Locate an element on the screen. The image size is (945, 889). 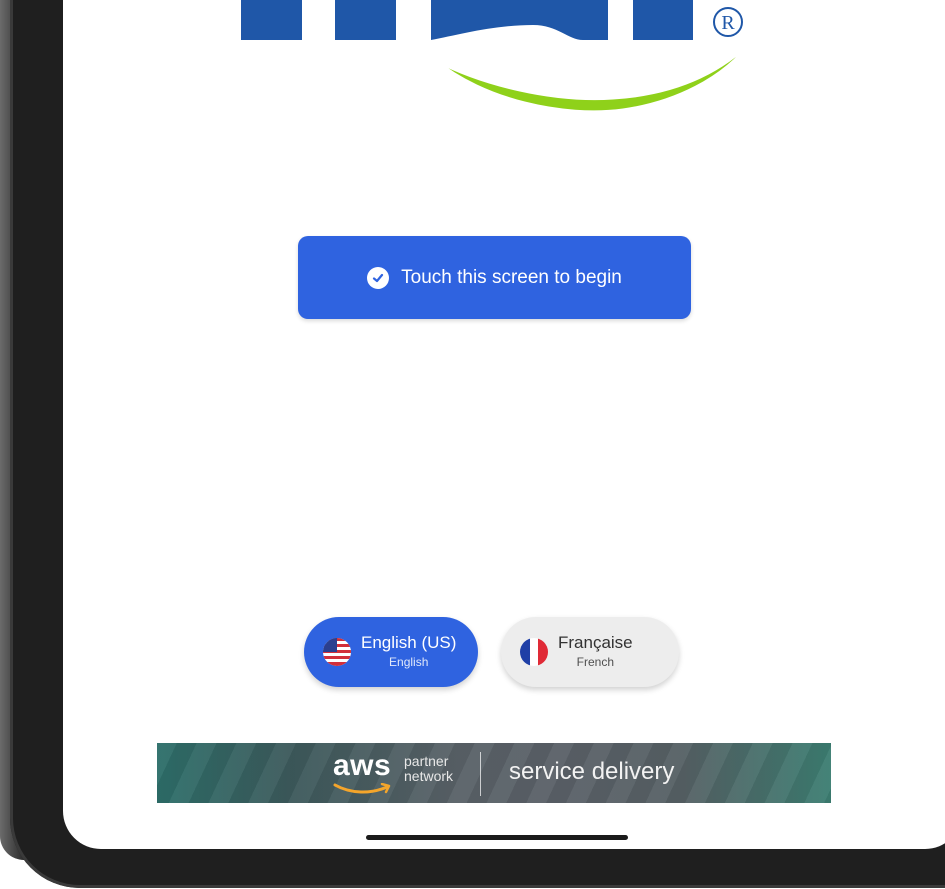
aws-partner-line1: partner is located at coordinates (426, 761).